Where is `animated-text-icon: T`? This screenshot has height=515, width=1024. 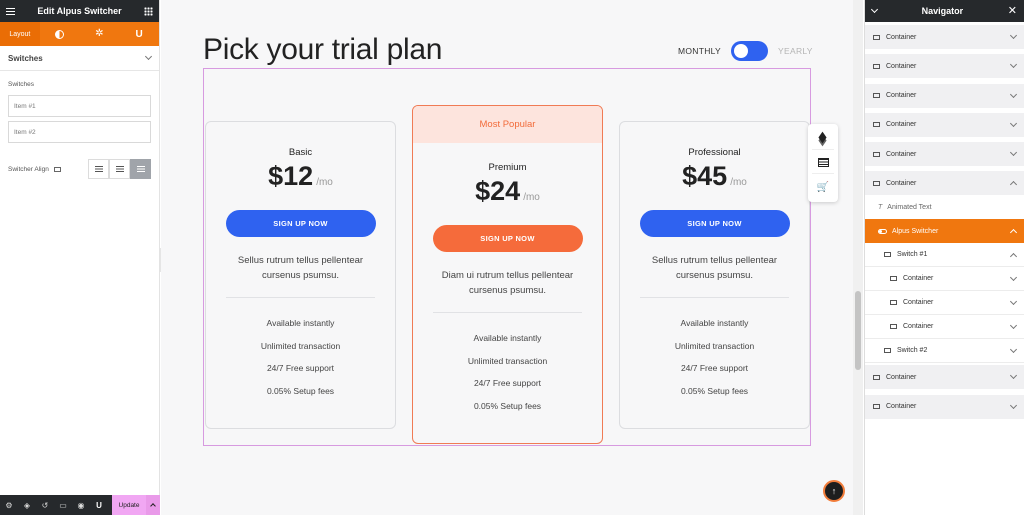
animated-text-icon: T is located at coordinates (880, 207).